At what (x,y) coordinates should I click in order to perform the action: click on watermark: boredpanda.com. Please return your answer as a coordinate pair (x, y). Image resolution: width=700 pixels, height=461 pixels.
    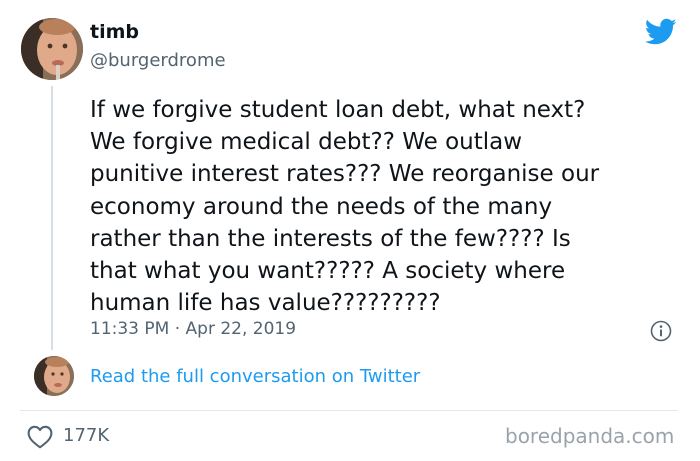
    Looking at the image, I should click on (590, 436).